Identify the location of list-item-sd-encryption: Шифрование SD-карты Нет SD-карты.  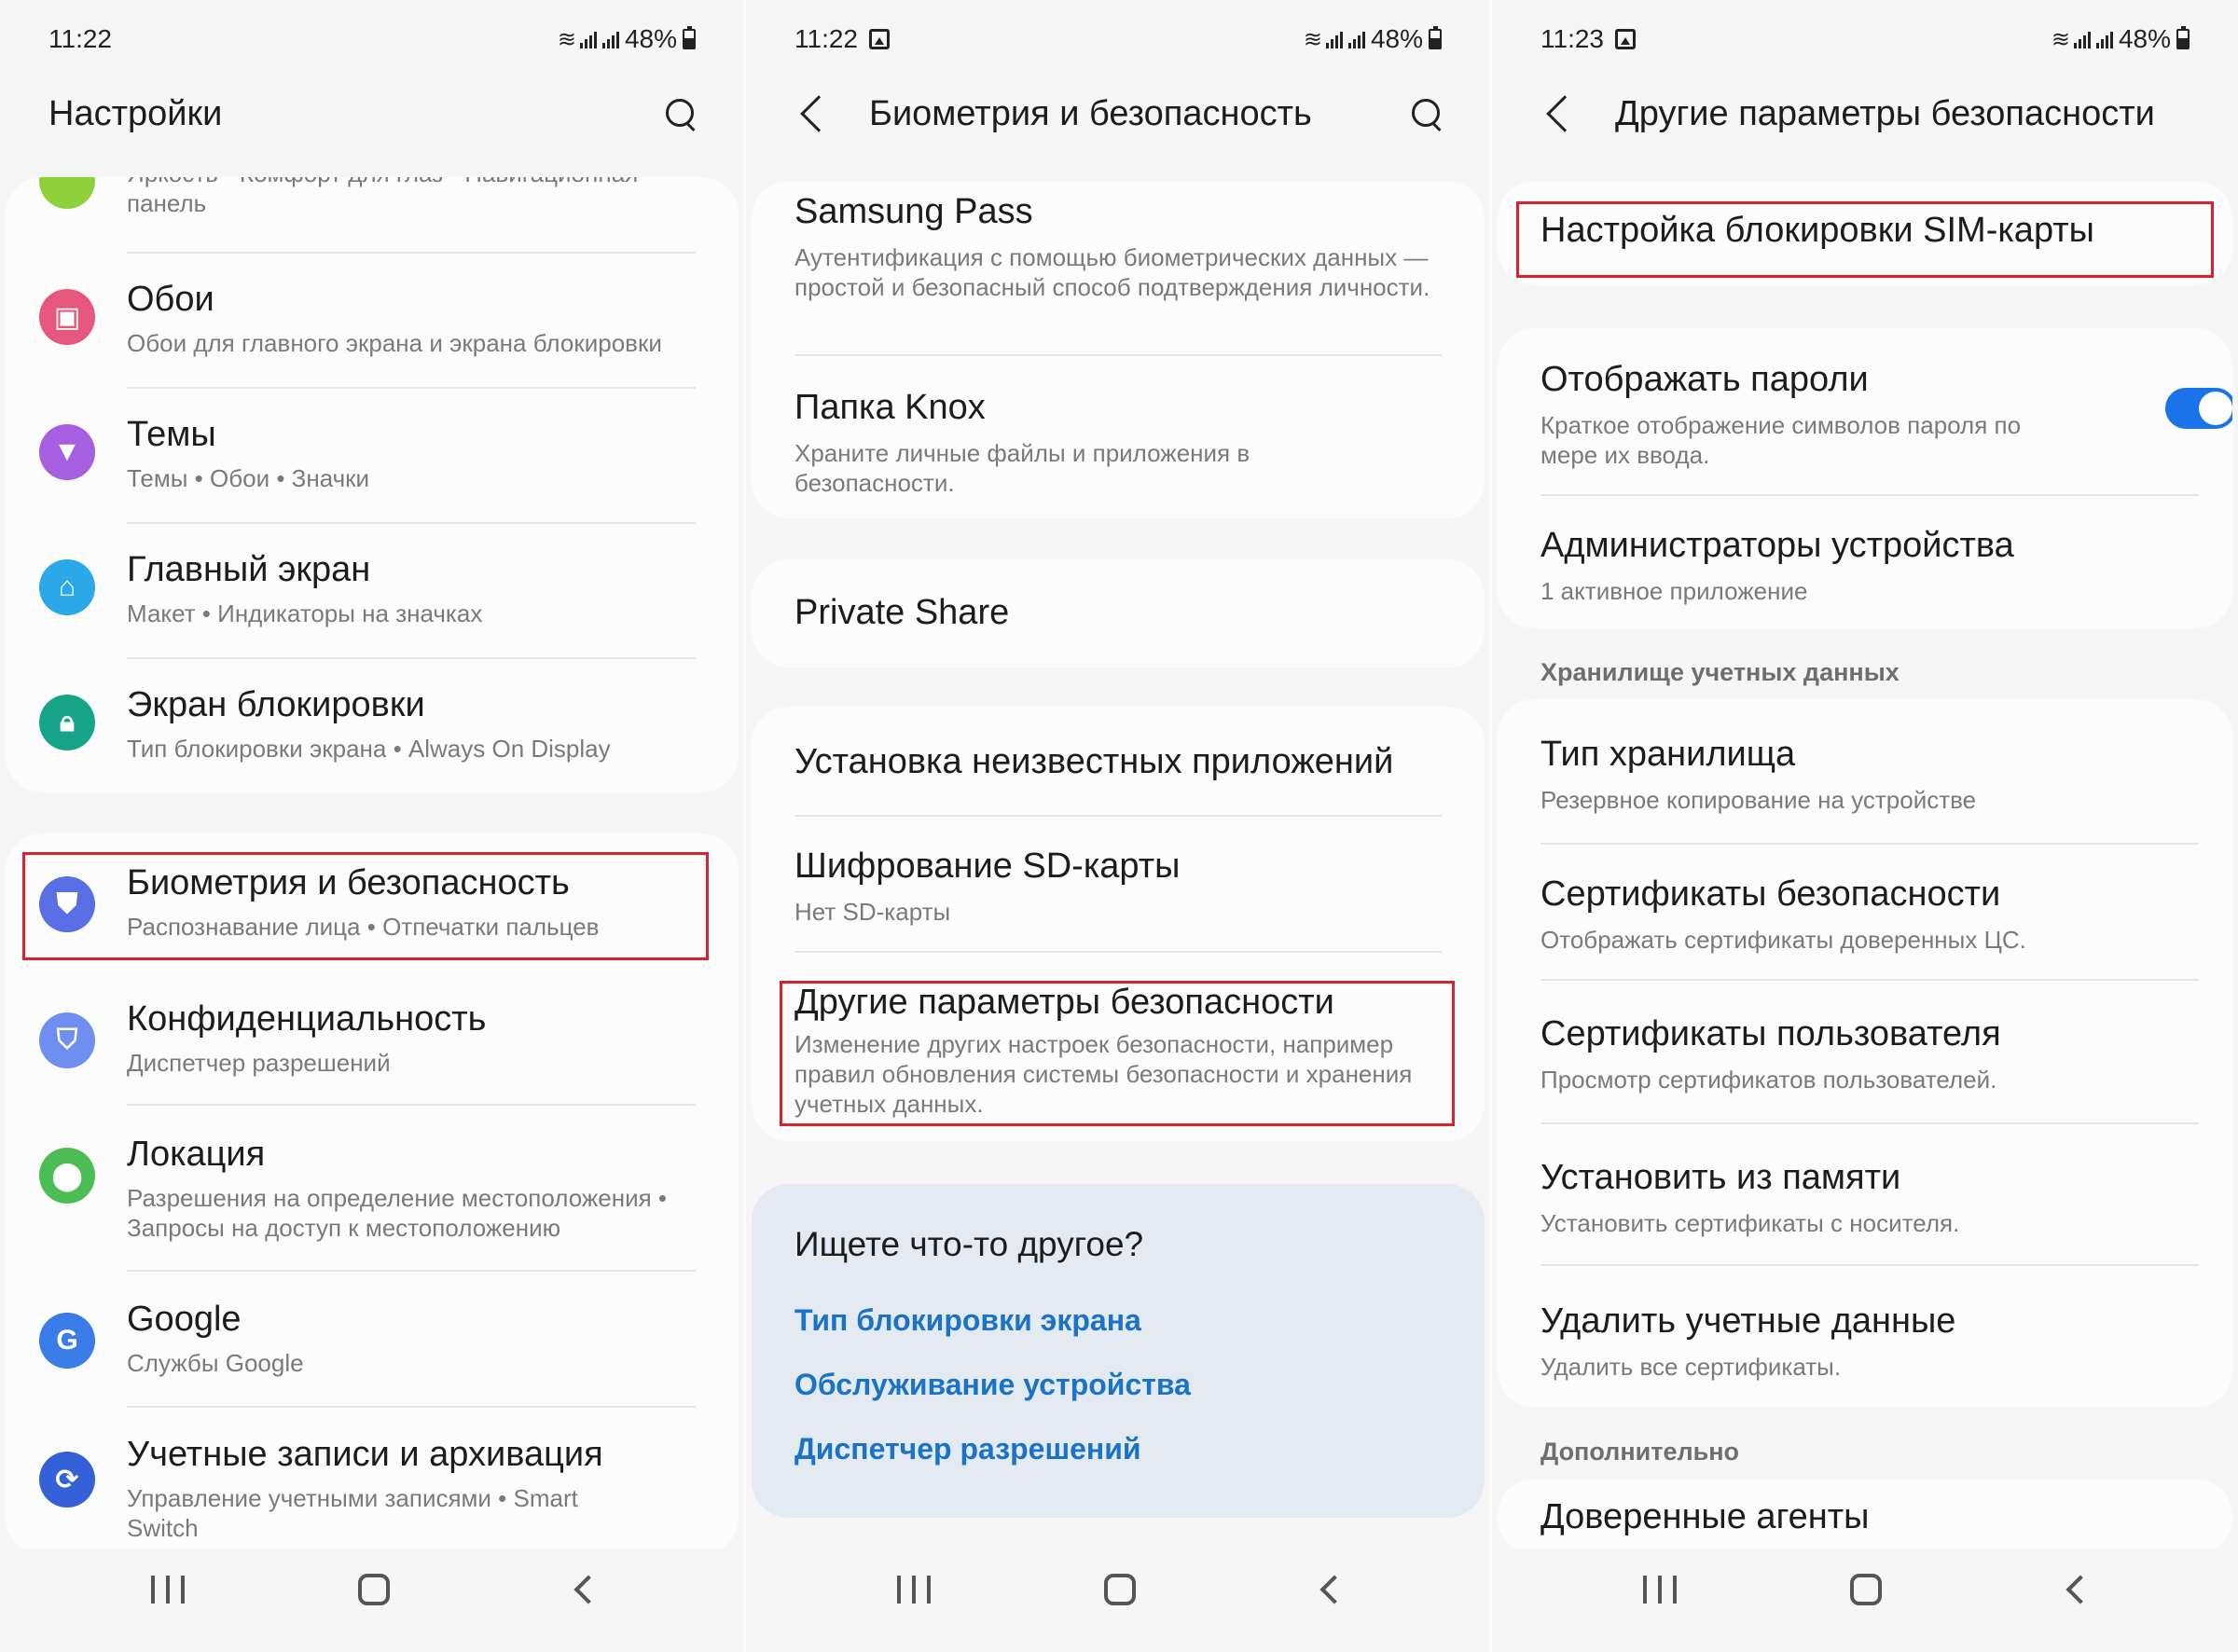
(1118, 894).